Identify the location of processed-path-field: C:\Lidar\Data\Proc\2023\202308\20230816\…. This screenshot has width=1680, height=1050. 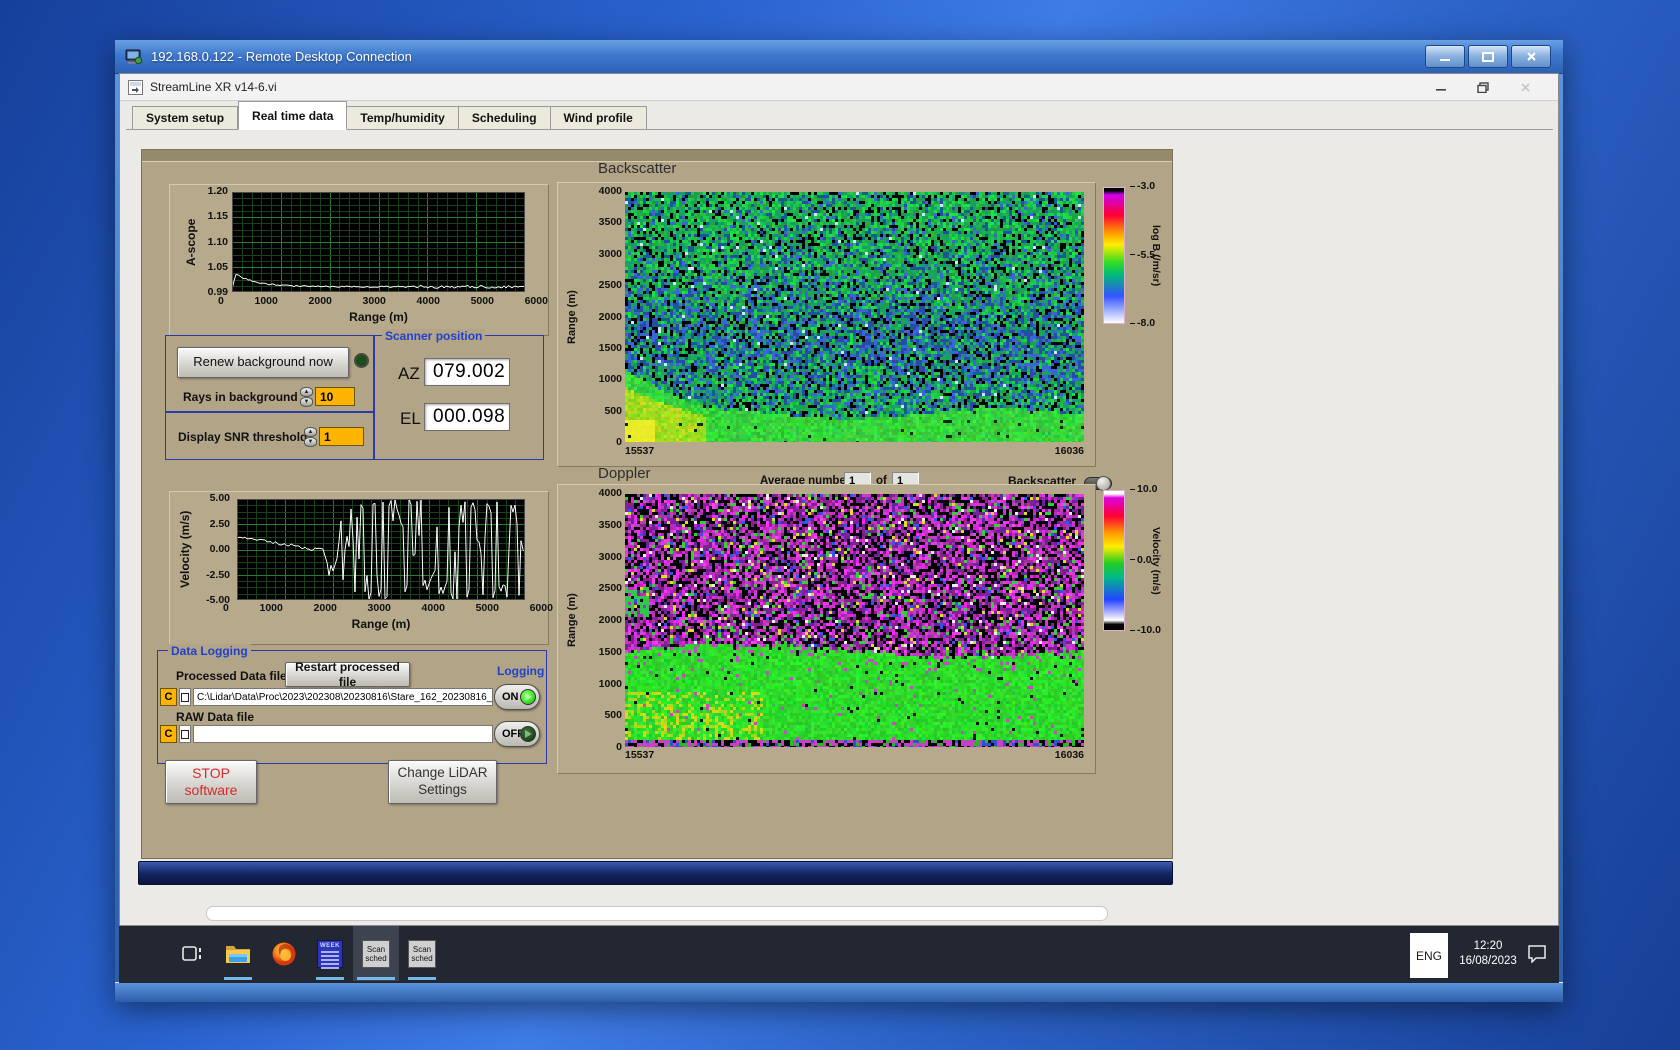
(343, 697).